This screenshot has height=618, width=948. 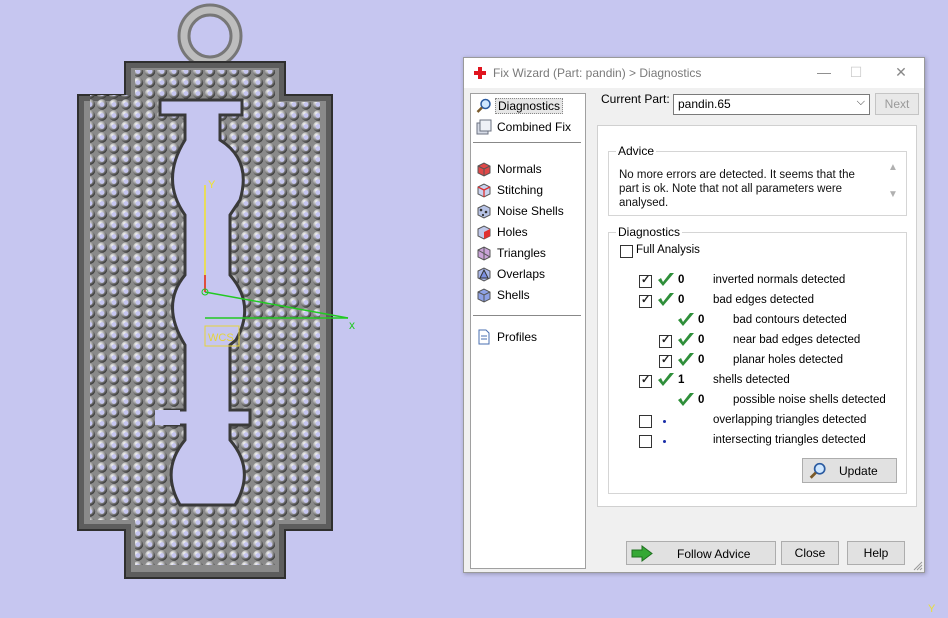 What do you see at coordinates (529, 106) in the screenshot?
I see `nav-label: Diagnostics` at bounding box center [529, 106].